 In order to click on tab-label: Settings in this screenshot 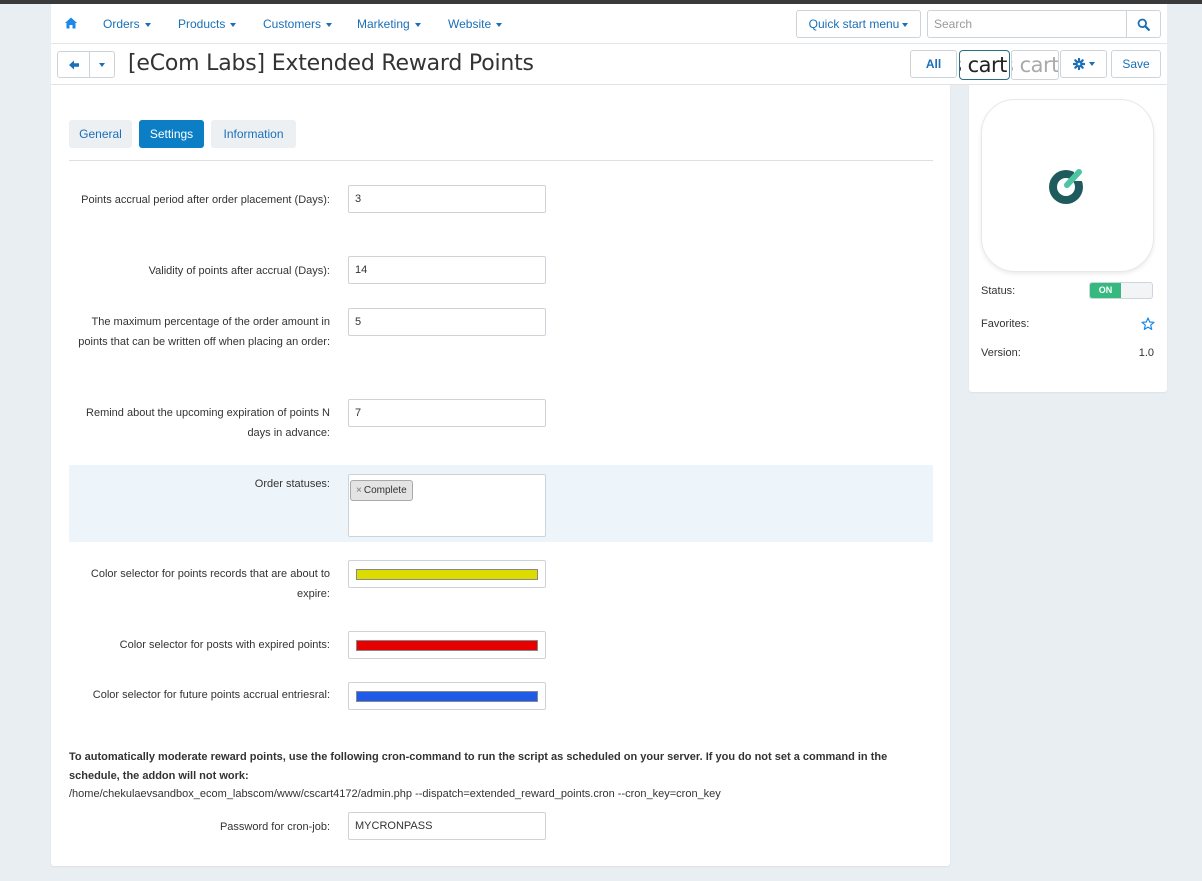, I will do `click(171, 134)`.